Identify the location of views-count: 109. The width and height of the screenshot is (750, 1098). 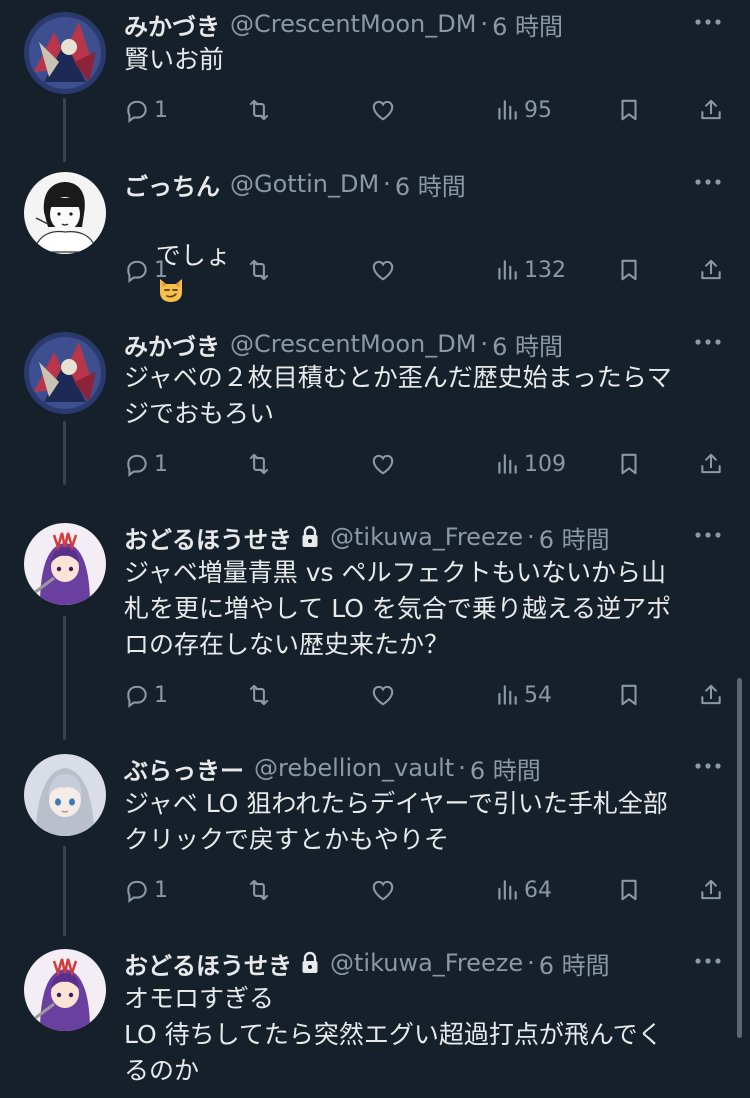
(545, 464).